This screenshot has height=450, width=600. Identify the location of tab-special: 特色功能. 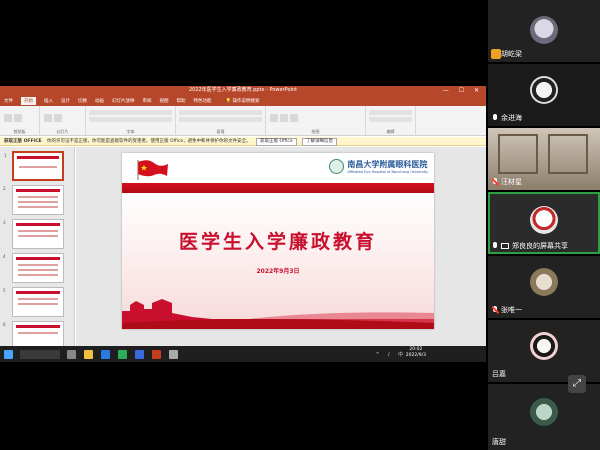
(203, 101).